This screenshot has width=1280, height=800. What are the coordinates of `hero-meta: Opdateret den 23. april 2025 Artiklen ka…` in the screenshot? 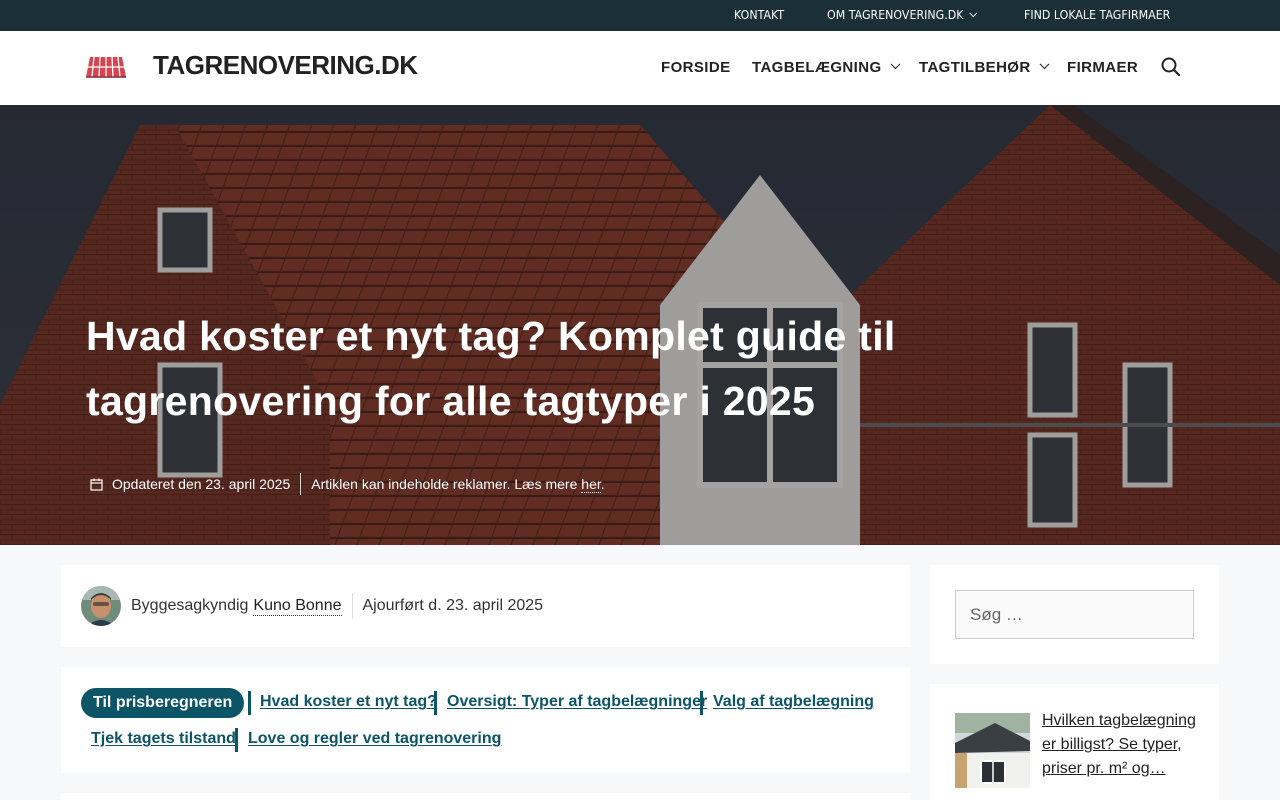 It's located at (347, 484).